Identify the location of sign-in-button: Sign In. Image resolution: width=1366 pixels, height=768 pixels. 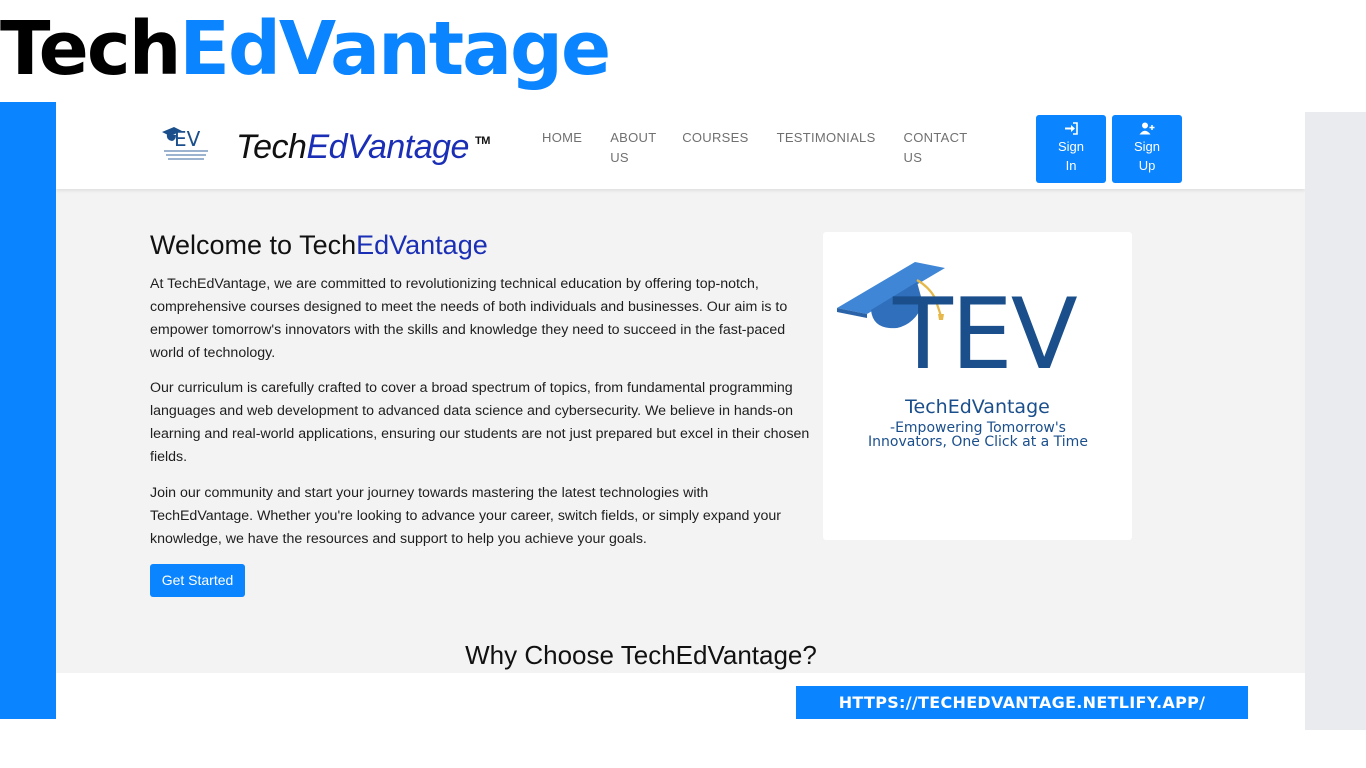
(1071, 149).